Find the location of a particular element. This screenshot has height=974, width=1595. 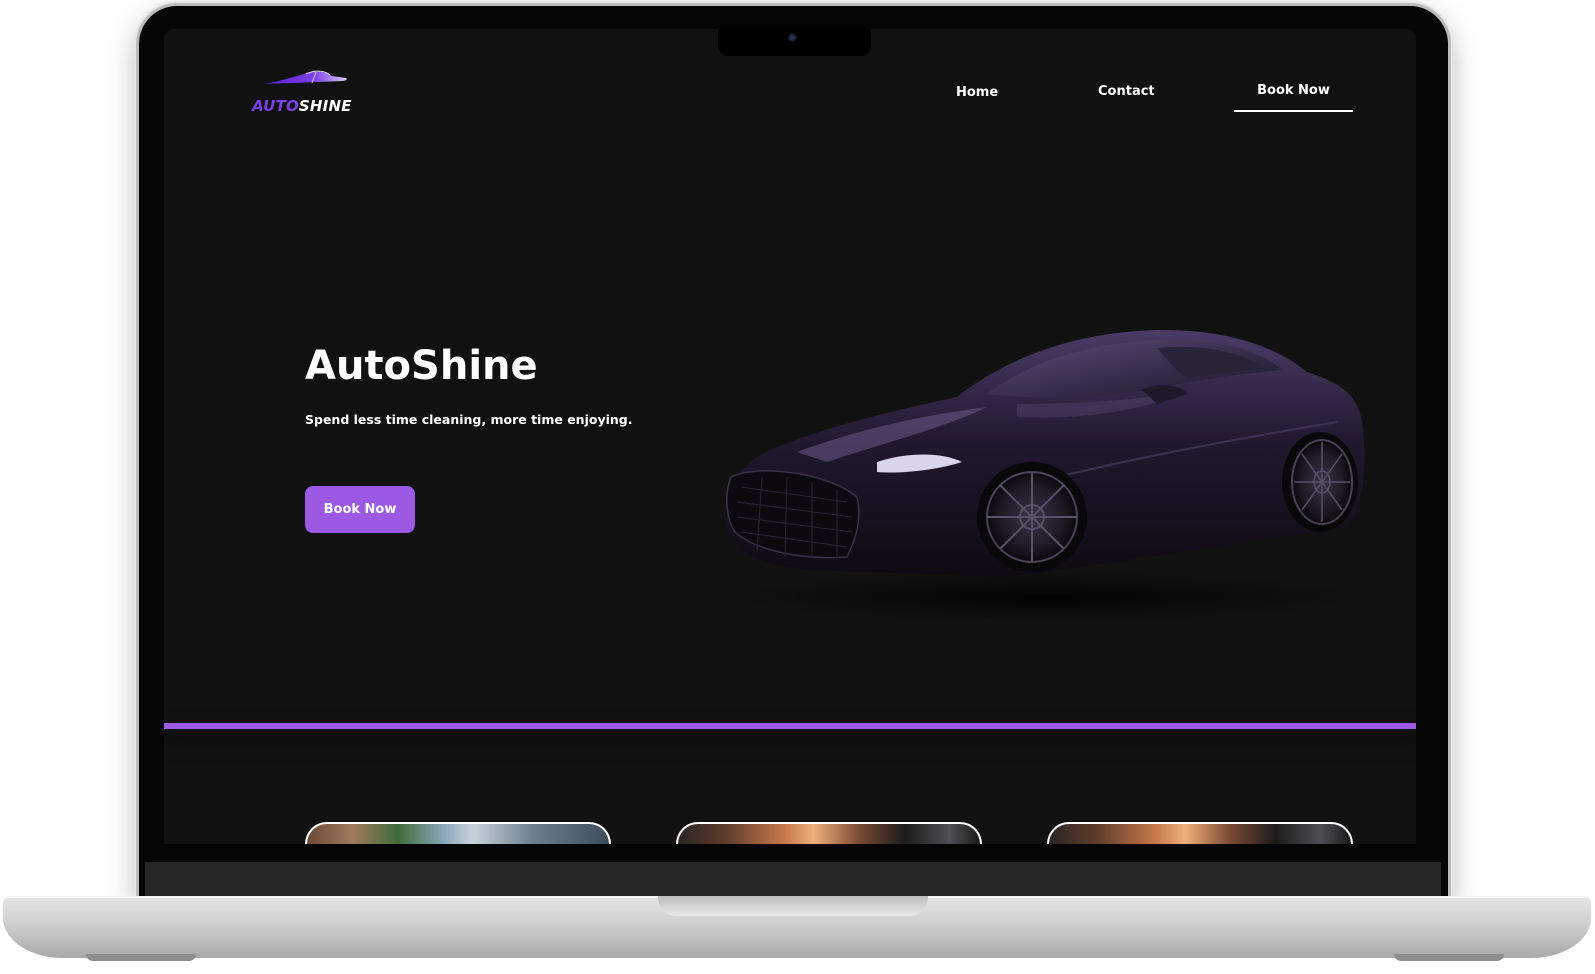

screen-notch is located at coordinates (794, 42).